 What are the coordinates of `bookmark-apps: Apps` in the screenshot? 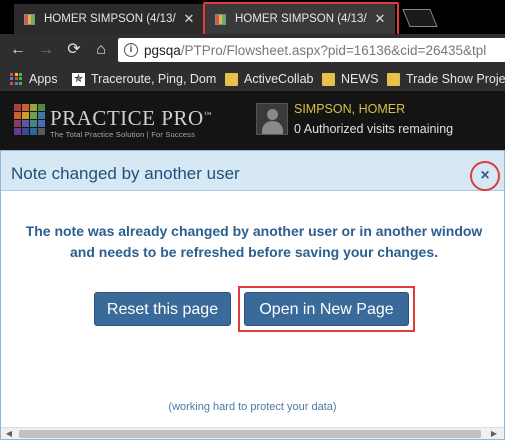 It's located at (34, 79).